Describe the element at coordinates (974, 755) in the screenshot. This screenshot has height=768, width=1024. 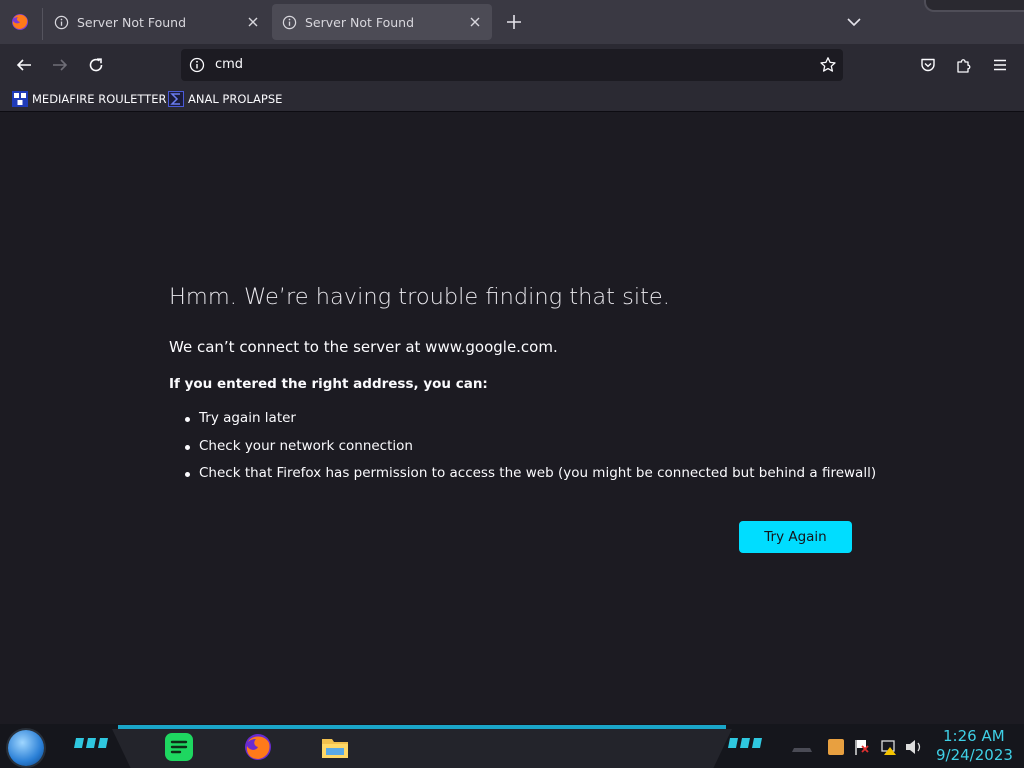
I see `clock-date: 9/24/2023` at that location.